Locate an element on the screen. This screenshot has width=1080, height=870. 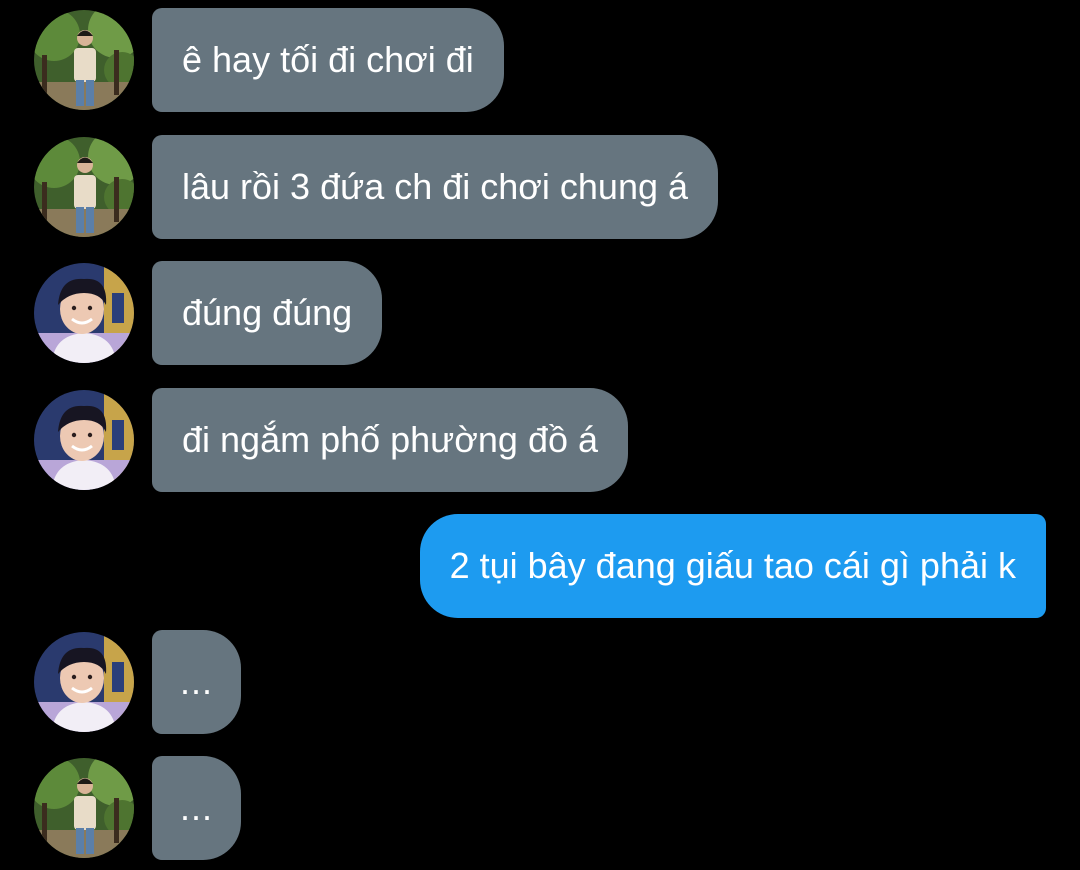
incoming-message-bubble: đúng đúng is located at coordinates (267, 313).